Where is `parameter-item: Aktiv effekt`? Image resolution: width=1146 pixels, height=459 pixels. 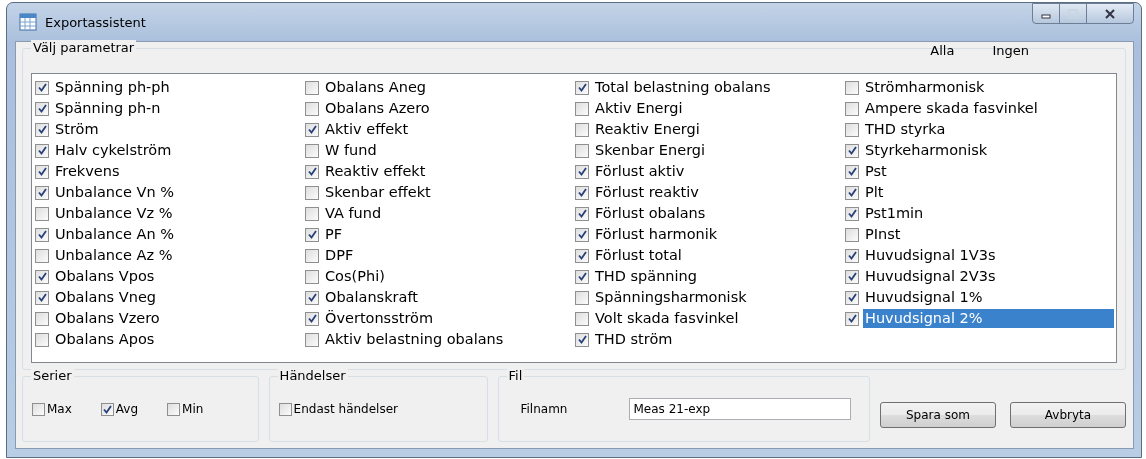
parameter-item: Aktiv effekt is located at coordinates (367, 129).